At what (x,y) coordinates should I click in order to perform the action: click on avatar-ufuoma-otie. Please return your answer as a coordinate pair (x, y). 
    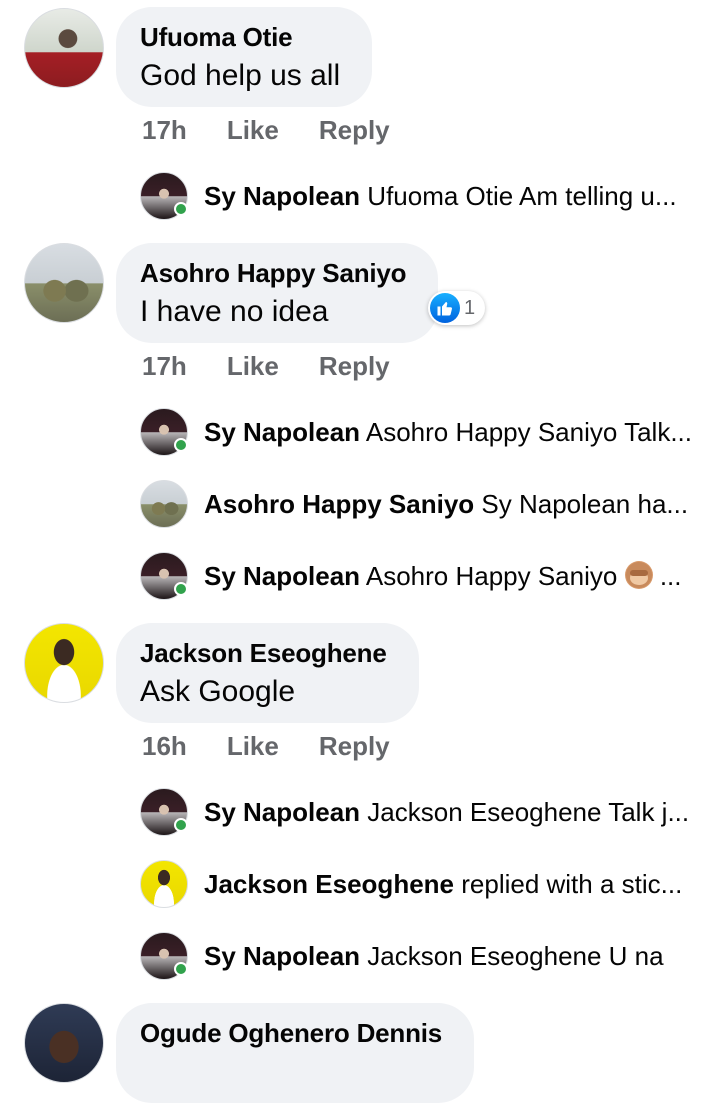
    Looking at the image, I should click on (64, 48).